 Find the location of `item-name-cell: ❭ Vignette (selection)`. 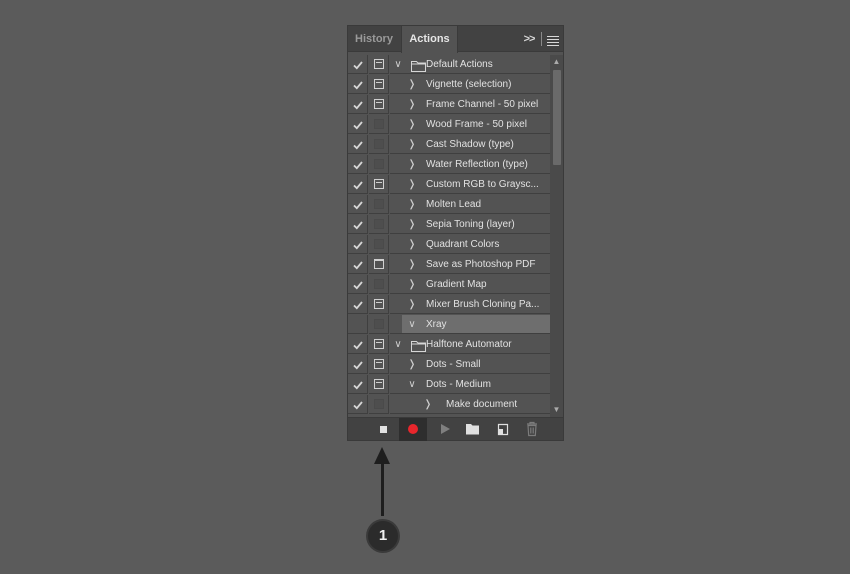

item-name-cell: ❭ Vignette (selection) is located at coordinates (470, 84).